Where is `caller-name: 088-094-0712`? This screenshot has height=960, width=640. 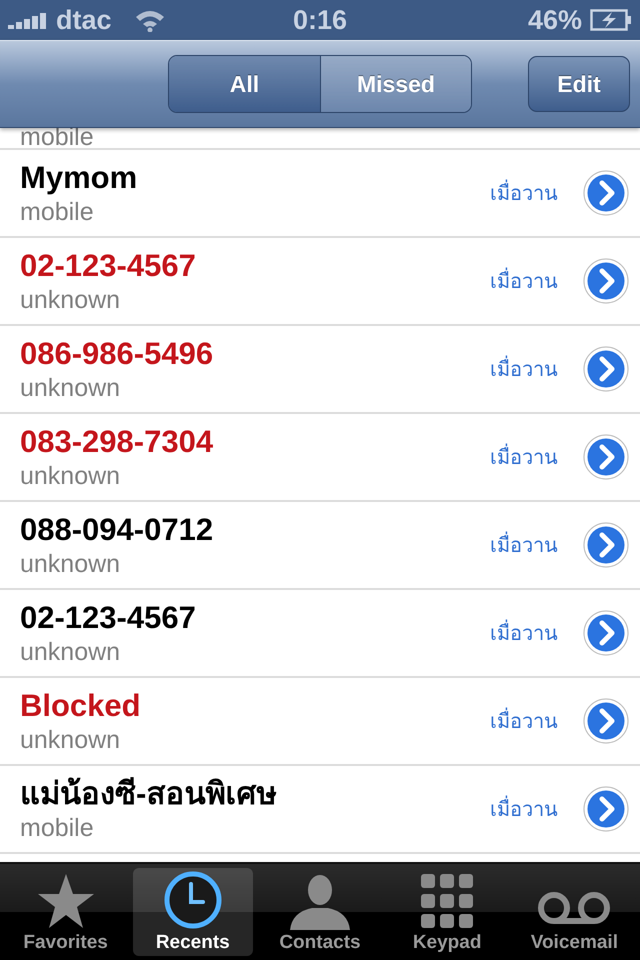
caller-name: 088-094-0712 is located at coordinates (117, 530).